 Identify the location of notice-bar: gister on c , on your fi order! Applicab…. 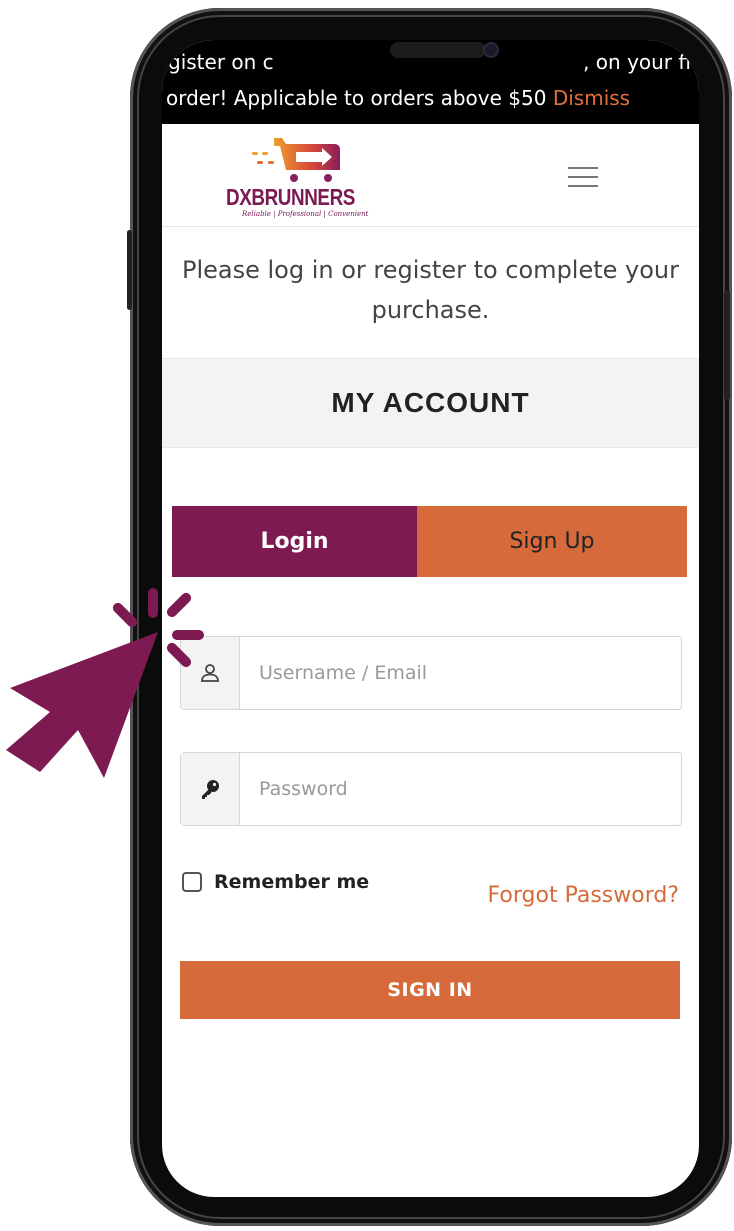
(430, 82).